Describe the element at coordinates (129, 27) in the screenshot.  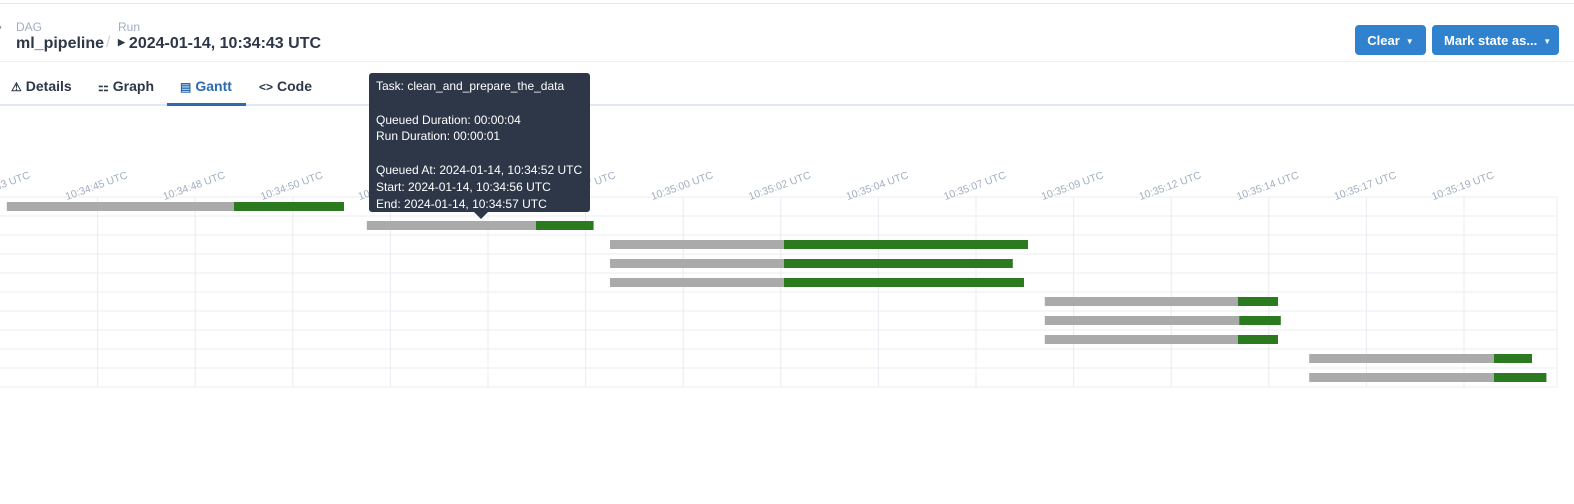
I see `run-label: Run` at that location.